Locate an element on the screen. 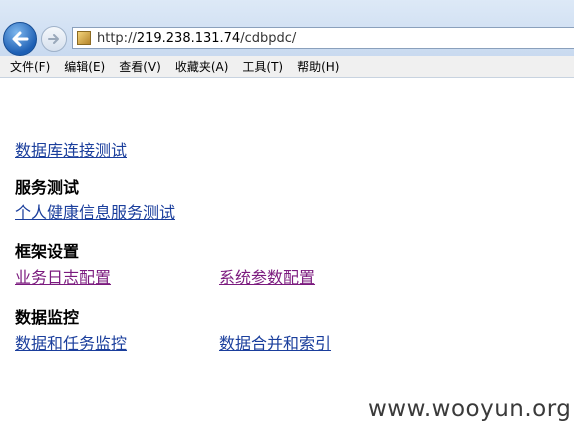 The width and height of the screenshot is (574, 438). url-text: http://219.238.131.74/cdbpdc/ is located at coordinates (196, 38).